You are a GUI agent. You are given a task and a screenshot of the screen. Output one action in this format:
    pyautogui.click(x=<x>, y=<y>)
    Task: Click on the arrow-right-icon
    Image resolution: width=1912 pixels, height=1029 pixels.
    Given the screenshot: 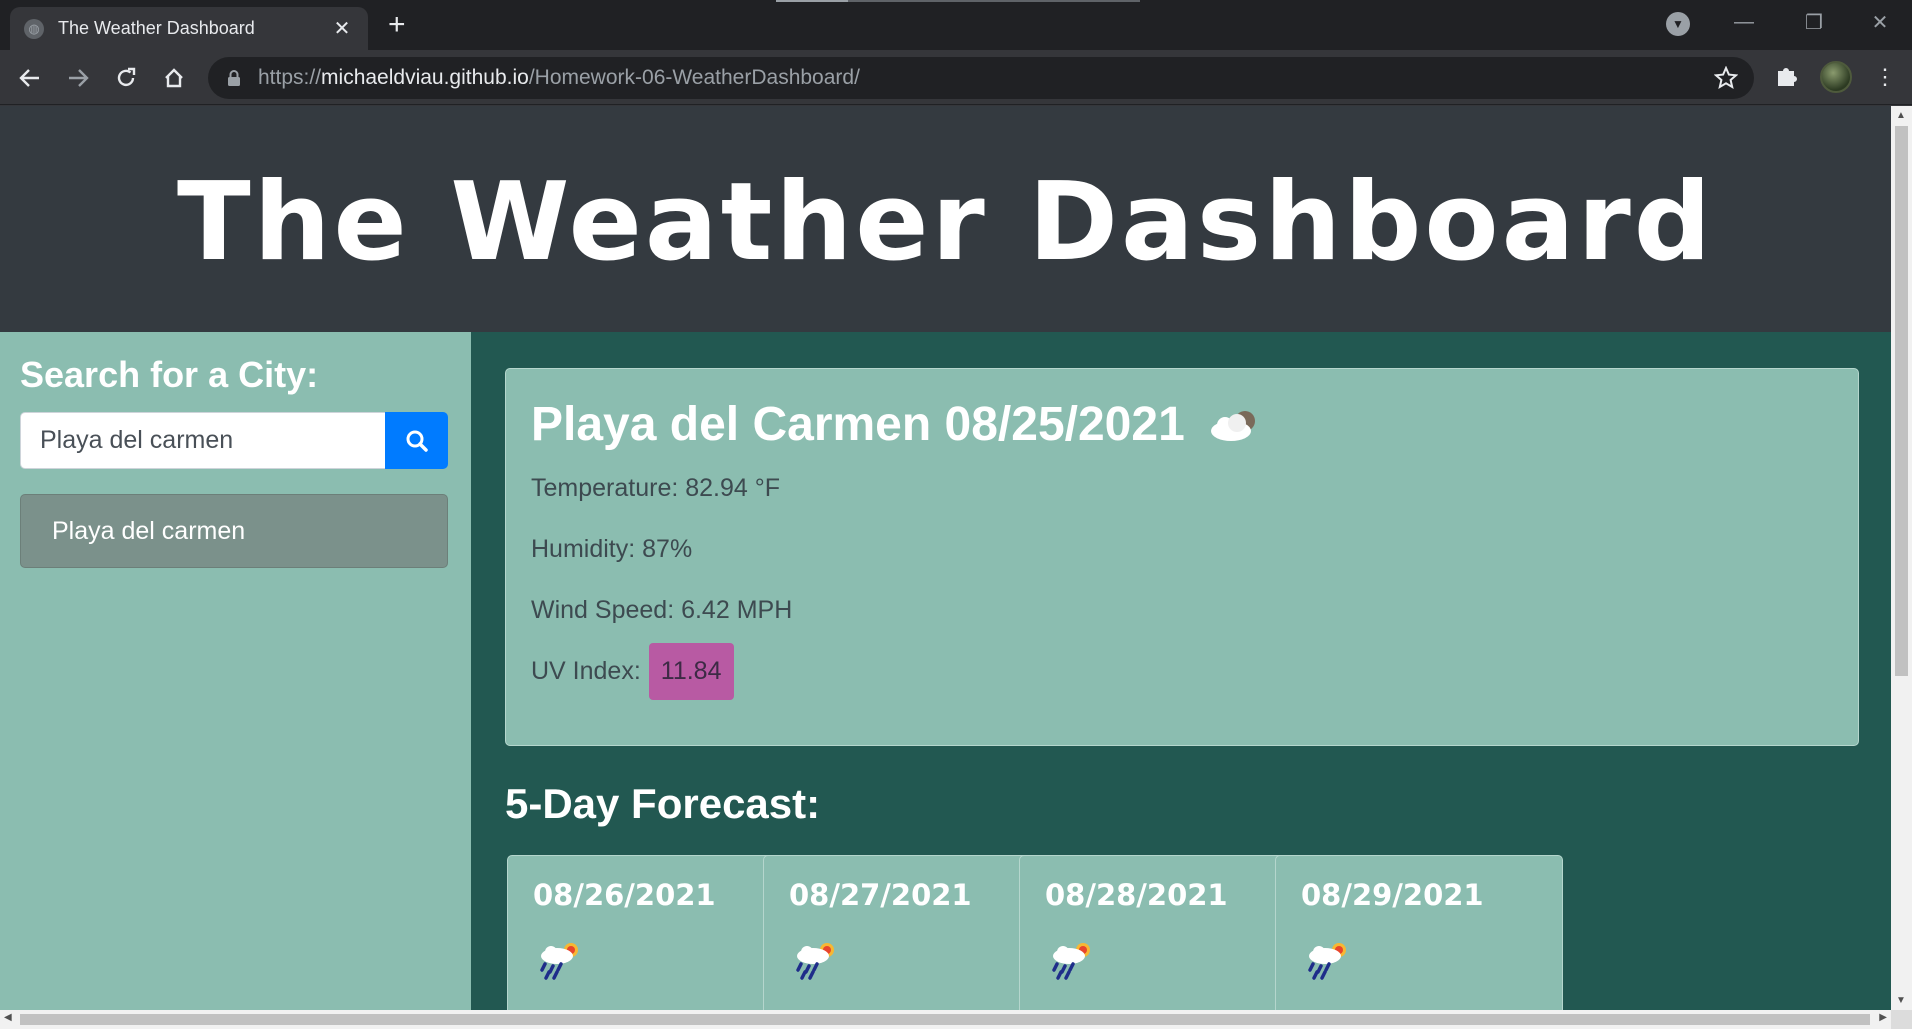 What is the action you would take?
    pyautogui.click(x=79, y=78)
    